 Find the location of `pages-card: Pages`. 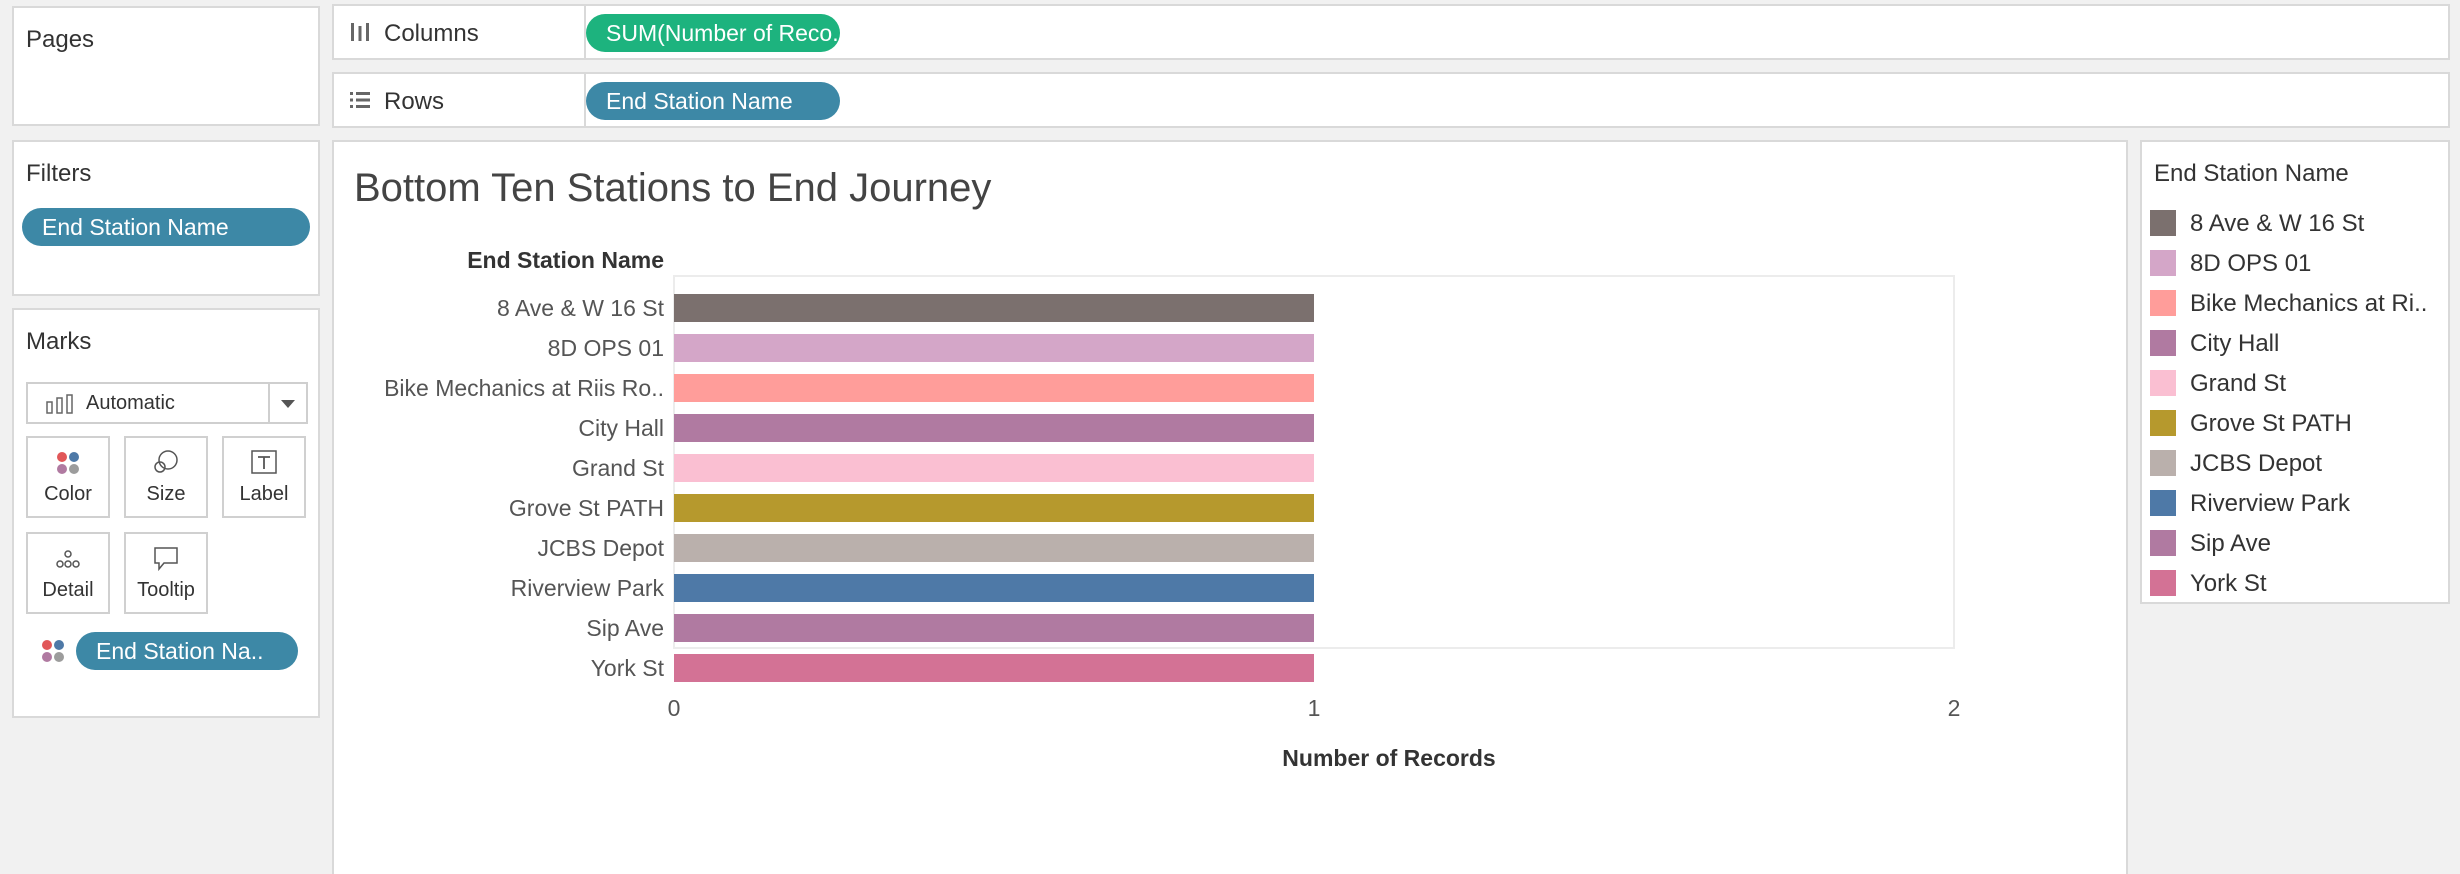

pages-card: Pages is located at coordinates (166, 66).